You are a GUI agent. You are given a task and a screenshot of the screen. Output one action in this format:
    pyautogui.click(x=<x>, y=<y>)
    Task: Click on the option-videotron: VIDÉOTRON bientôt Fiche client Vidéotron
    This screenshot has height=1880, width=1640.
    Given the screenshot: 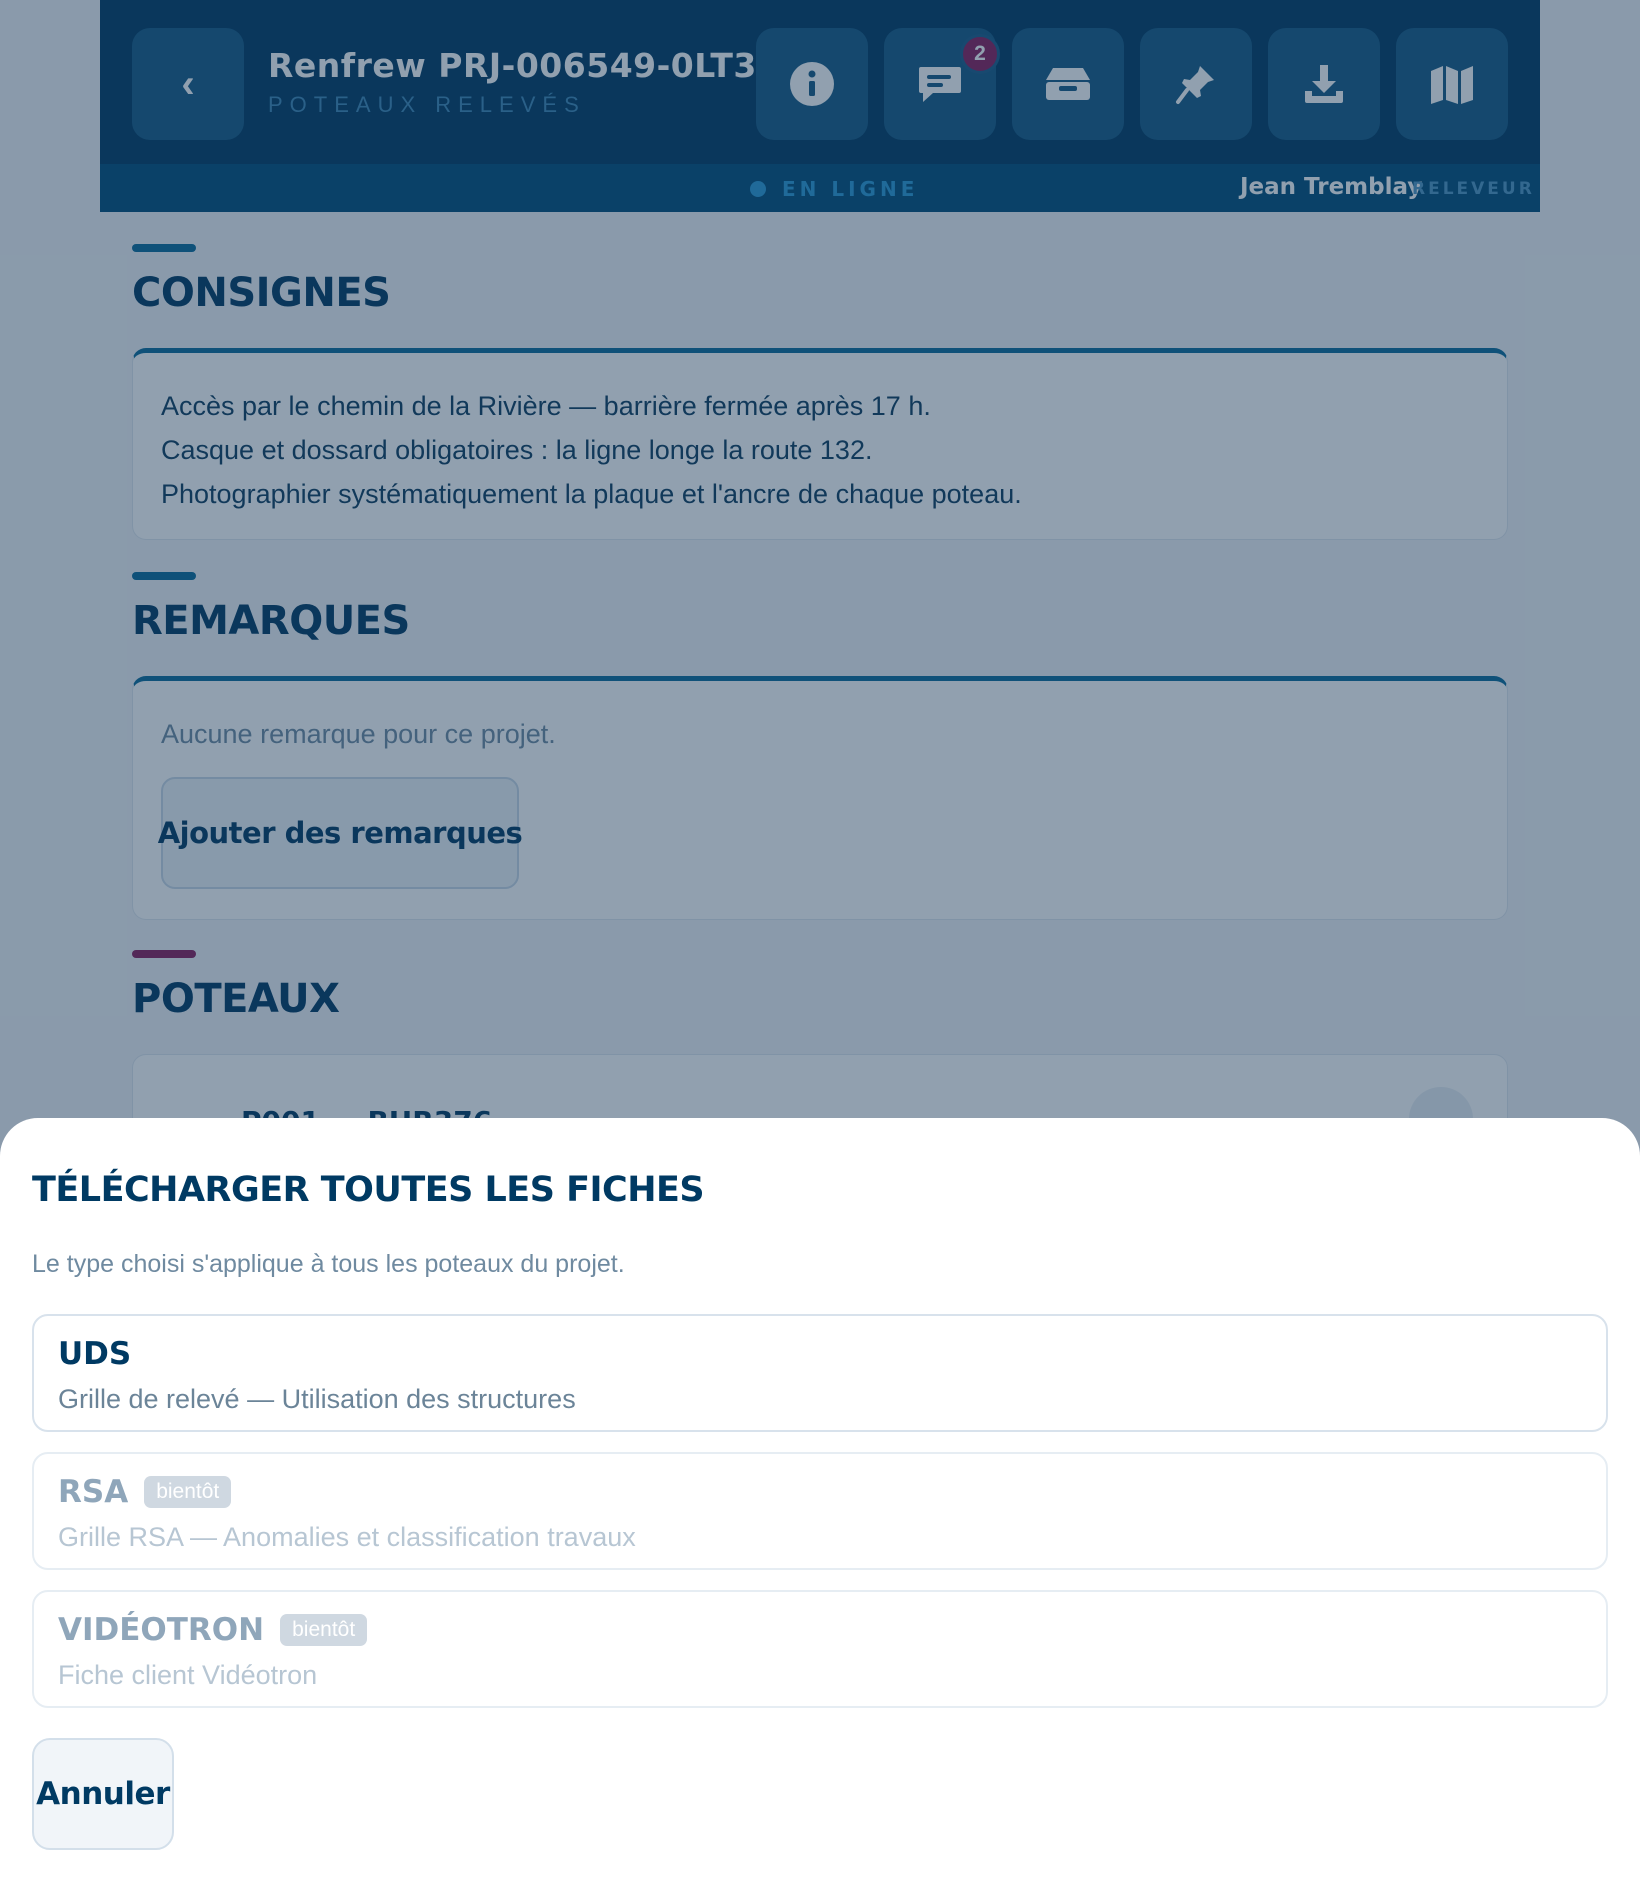 What is the action you would take?
    pyautogui.click(x=820, y=1649)
    